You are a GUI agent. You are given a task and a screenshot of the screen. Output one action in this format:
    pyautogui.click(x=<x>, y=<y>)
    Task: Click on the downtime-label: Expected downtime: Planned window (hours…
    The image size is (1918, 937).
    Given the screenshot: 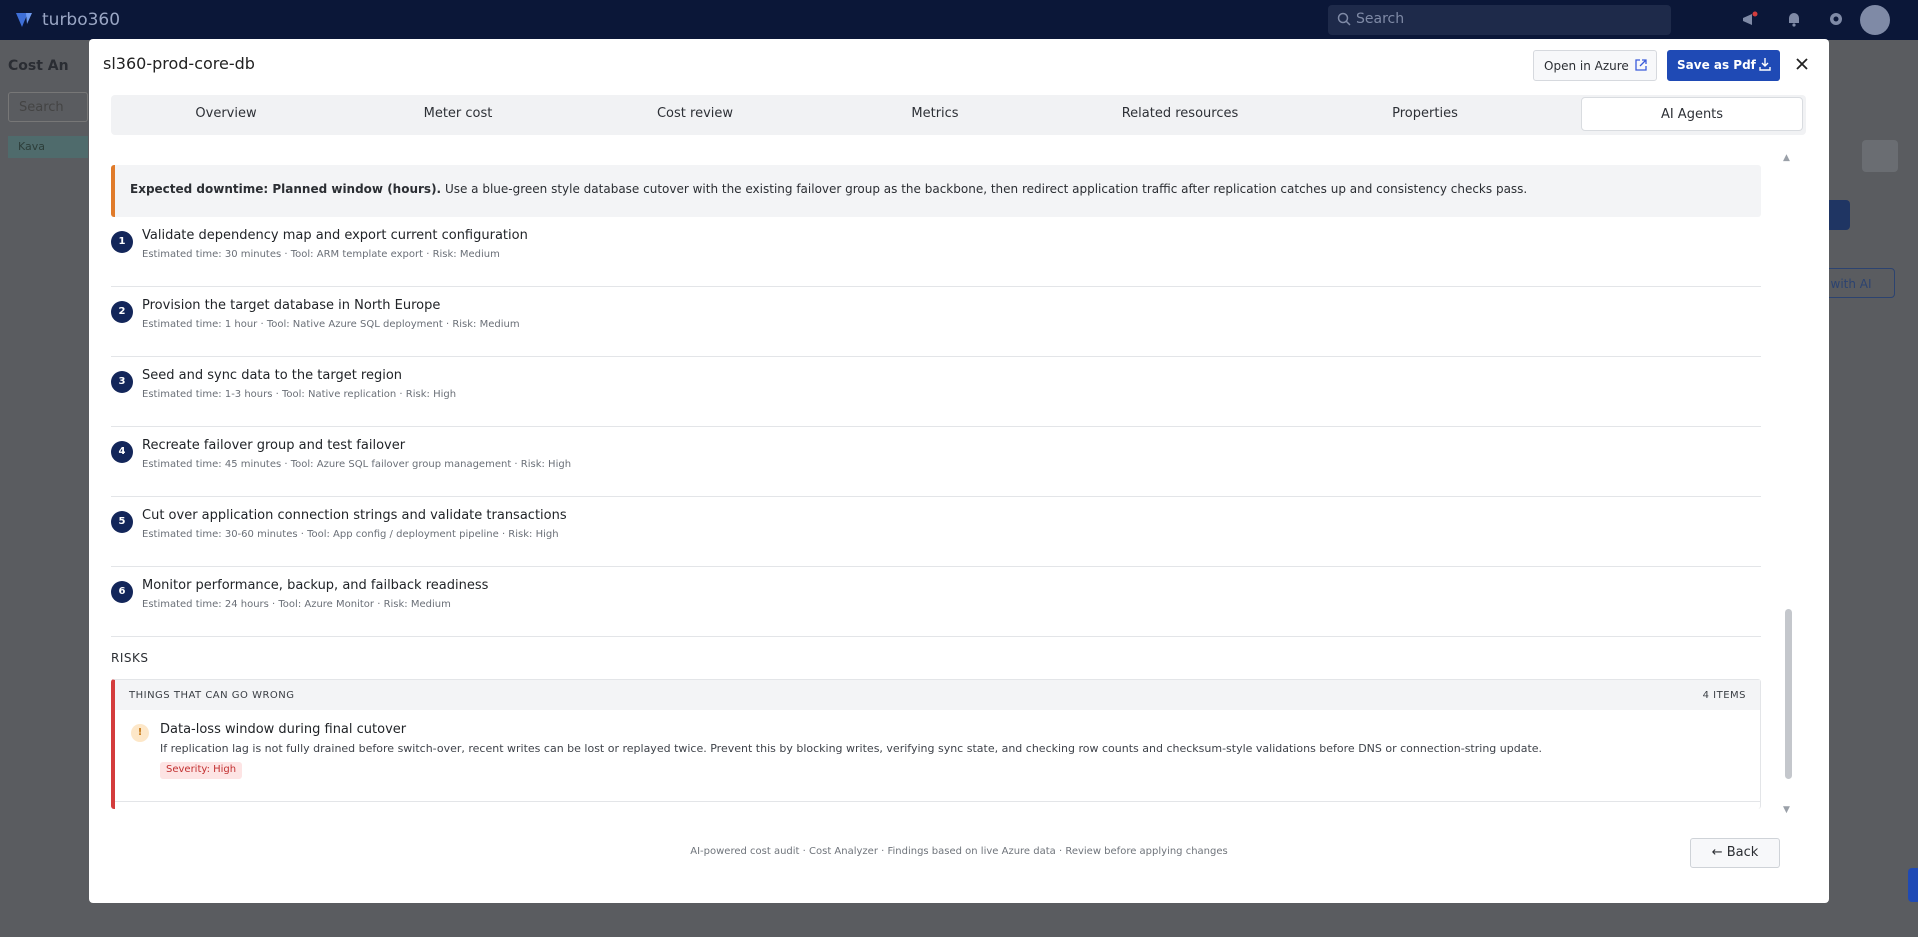 What is the action you would take?
    pyautogui.click(x=286, y=189)
    